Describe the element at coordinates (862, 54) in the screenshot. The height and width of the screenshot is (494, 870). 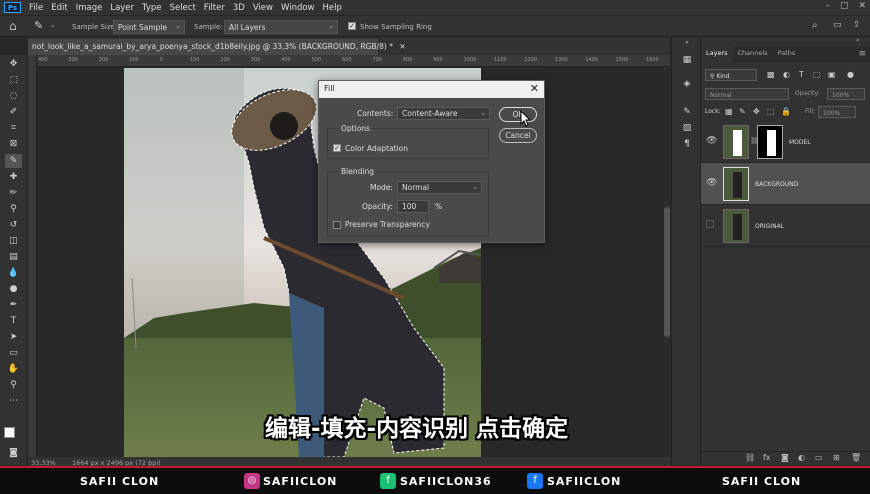
I see `panel-menu-icon: ≡` at that location.